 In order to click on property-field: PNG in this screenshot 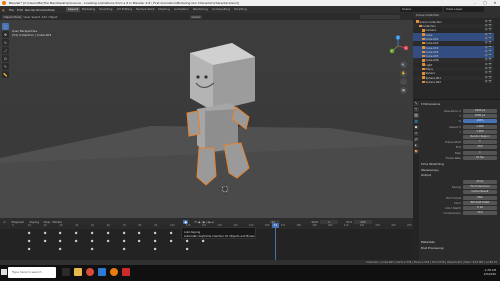, I will do `click(480, 197)`.